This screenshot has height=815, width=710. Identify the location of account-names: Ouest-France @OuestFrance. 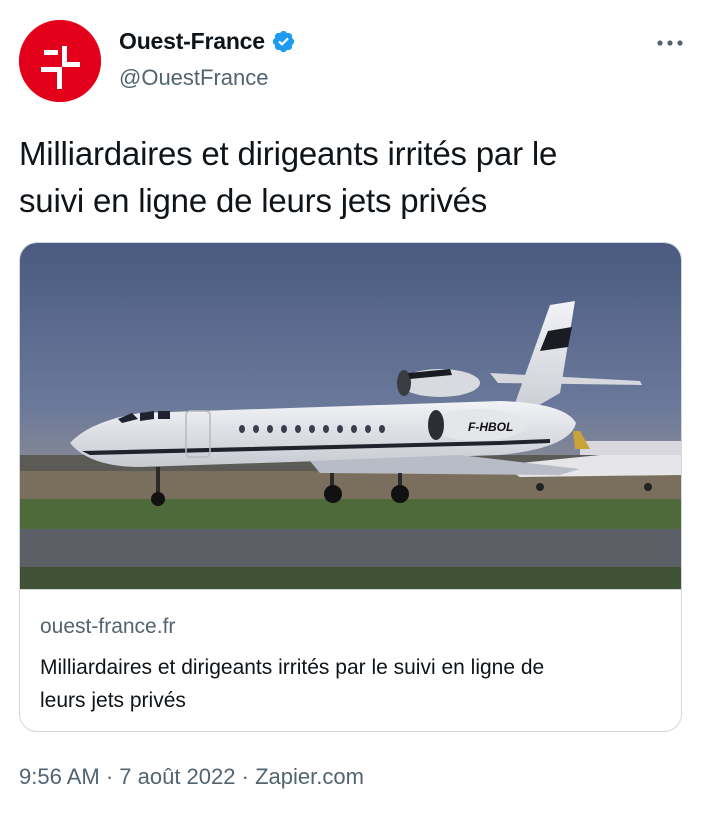
(207, 59).